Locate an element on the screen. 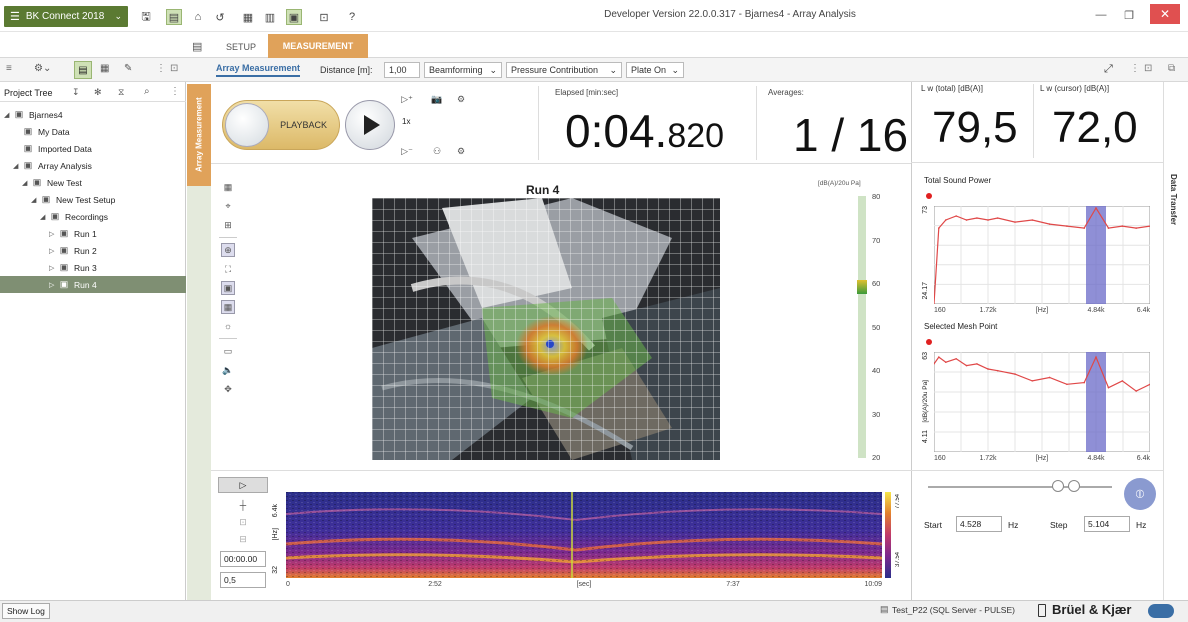 The height and width of the screenshot is (622, 1188). slider-handle-end is located at coordinates (1074, 486).